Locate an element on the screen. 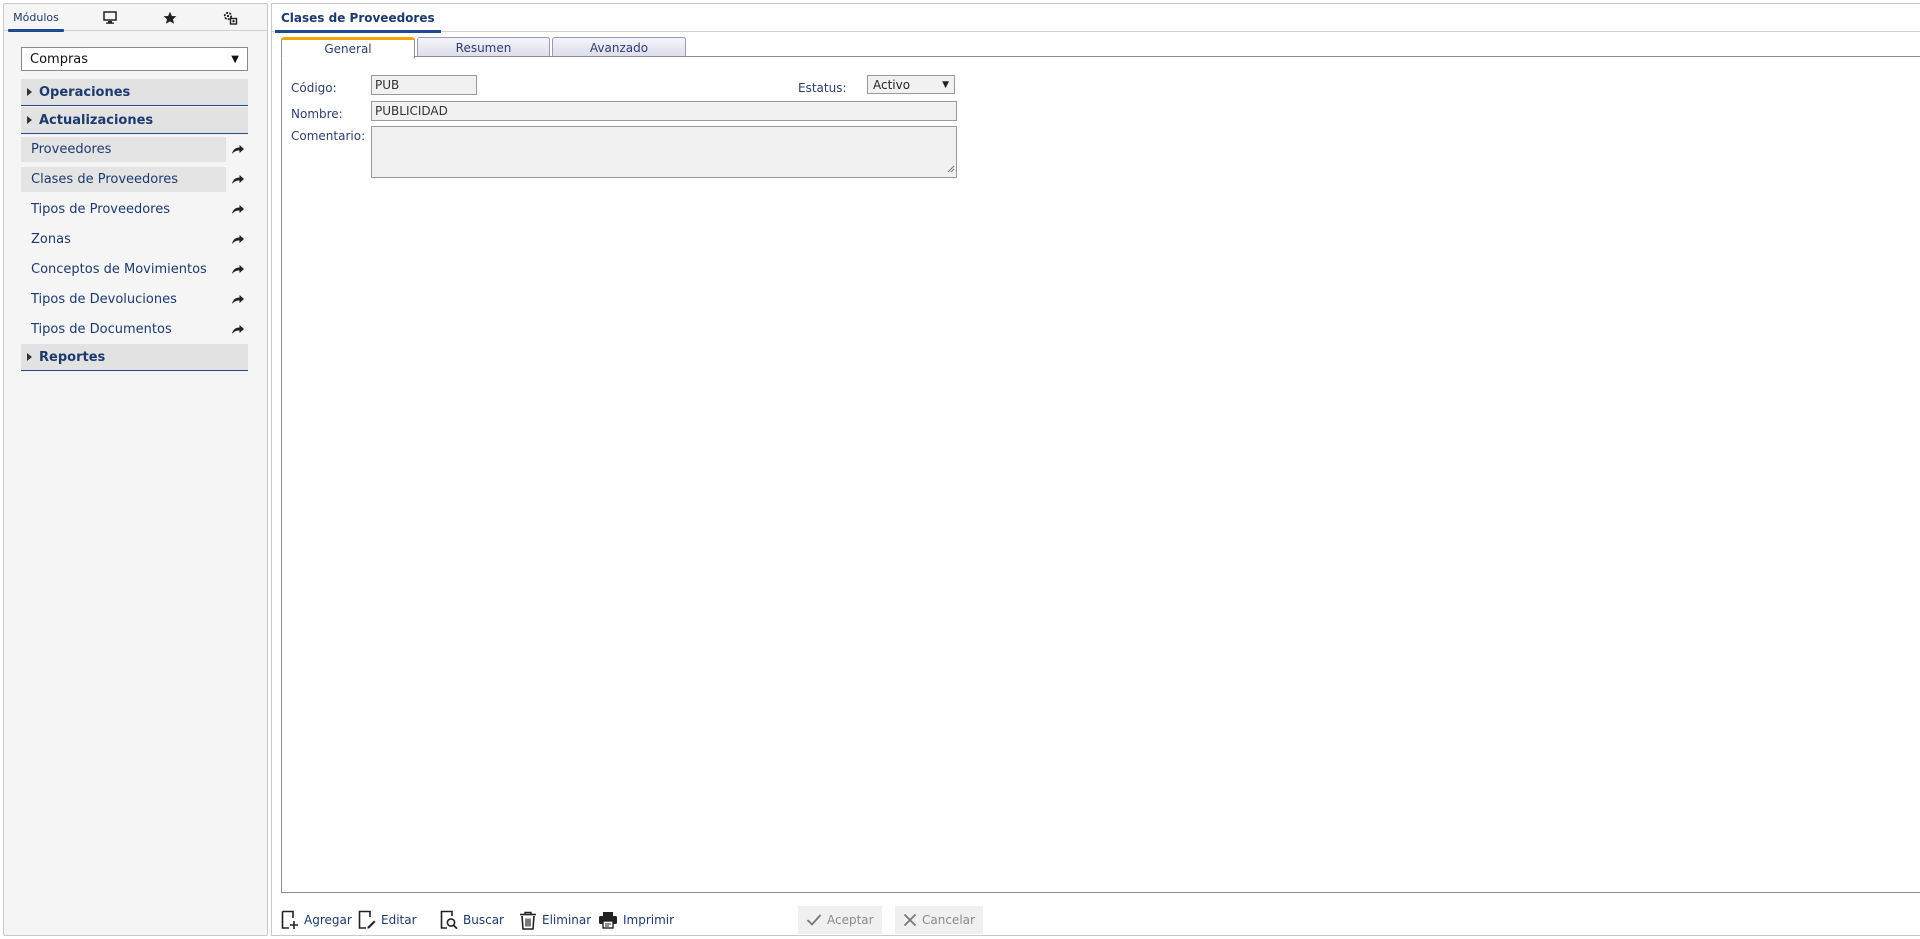 The width and height of the screenshot is (1920, 939). estatus-label: Estatus: is located at coordinates (822, 88).